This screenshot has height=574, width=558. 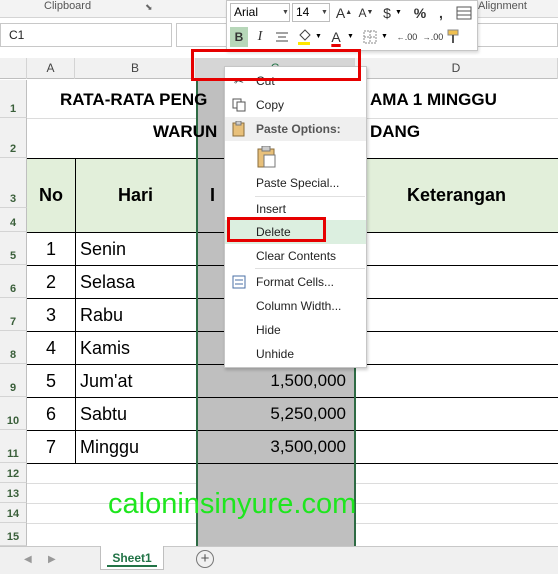 I want to click on clipboard-group-label: Clipboard, so click(x=68, y=6).